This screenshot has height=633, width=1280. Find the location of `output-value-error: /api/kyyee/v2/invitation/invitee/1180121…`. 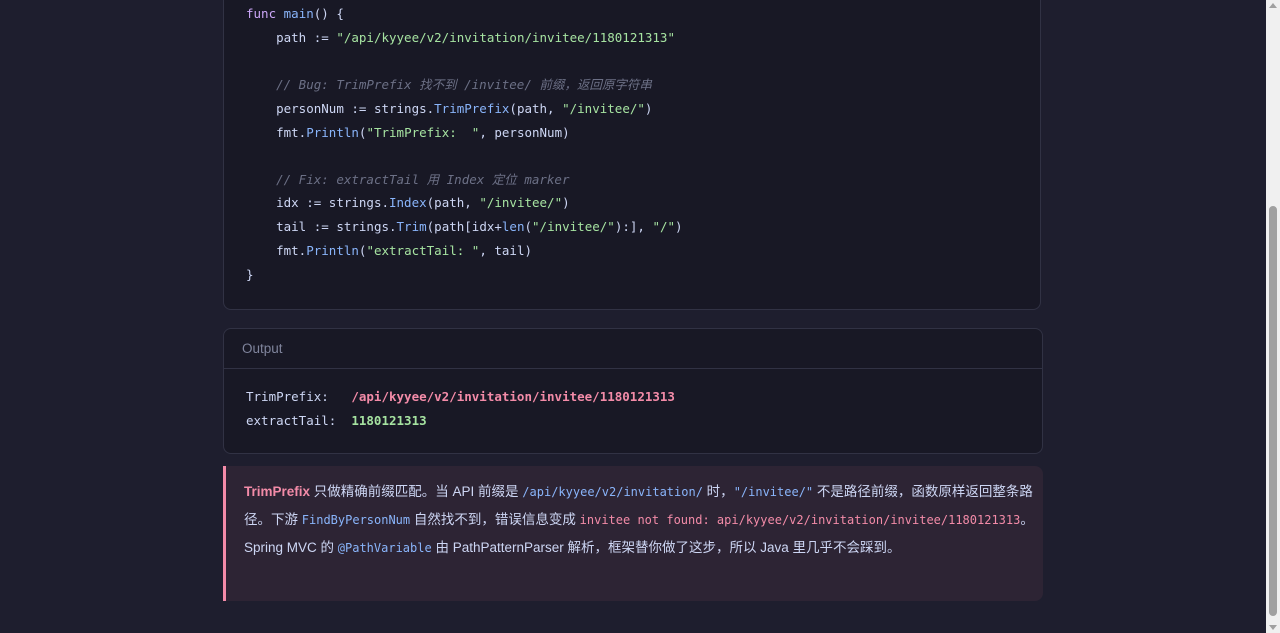

output-value-error: /api/kyyee/v2/invitation/invitee/1180121… is located at coordinates (513, 396).